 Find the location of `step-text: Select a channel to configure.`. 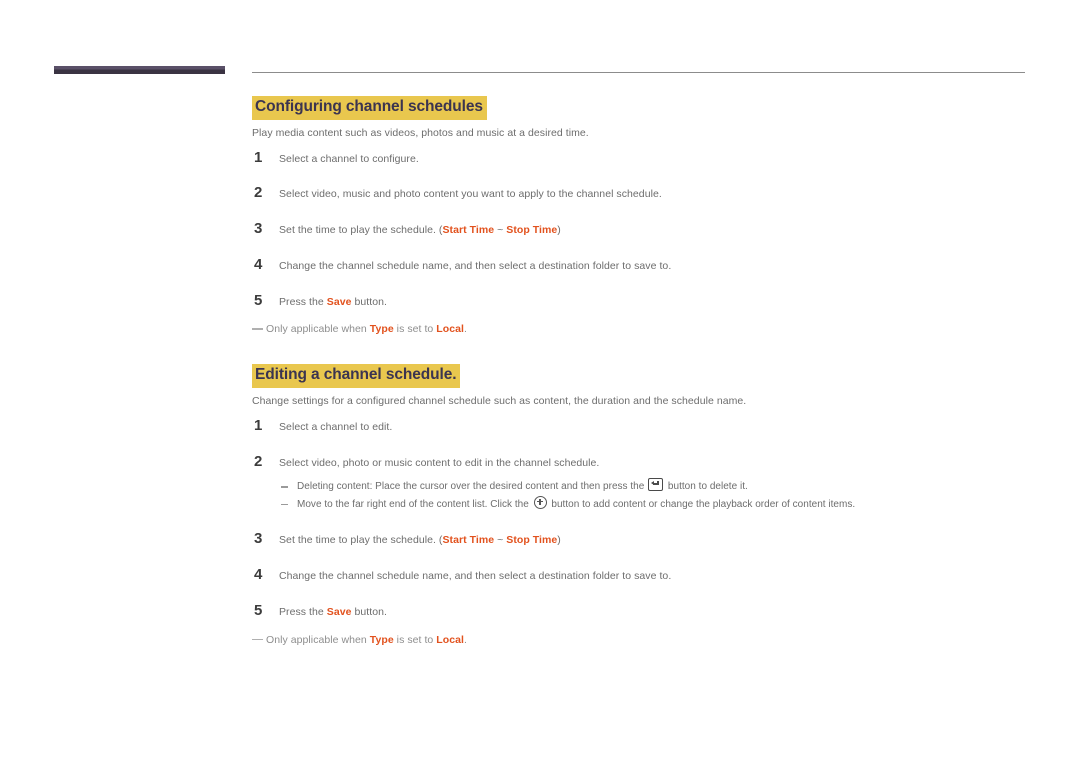

step-text: Select a channel to configure. is located at coordinates (660, 160).